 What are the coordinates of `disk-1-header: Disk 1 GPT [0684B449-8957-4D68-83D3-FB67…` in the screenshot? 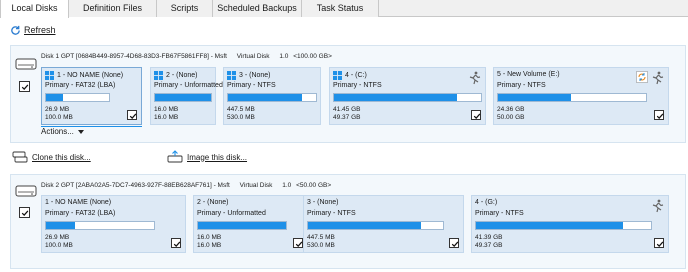 It's located at (190, 56).